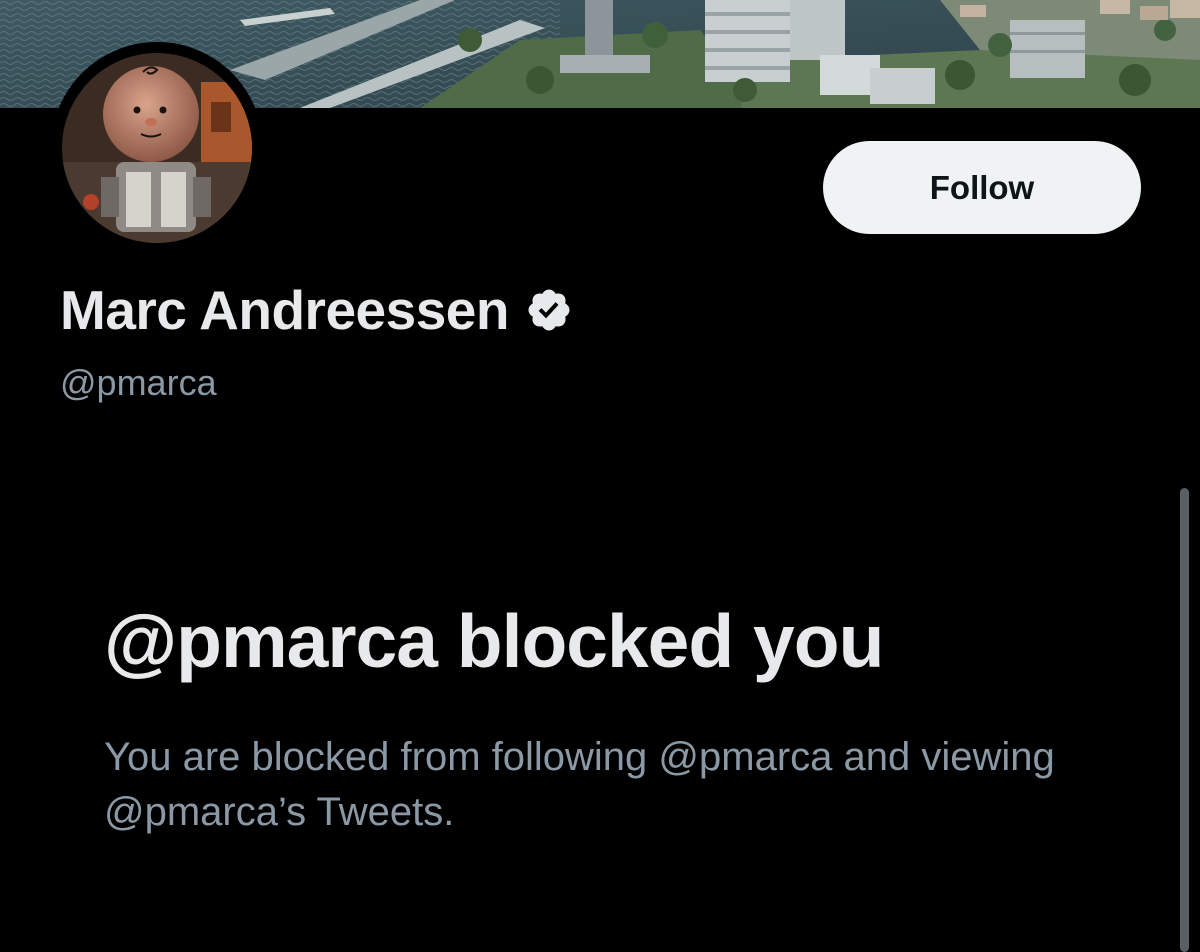  I want to click on profile-avatar, so click(157, 148).